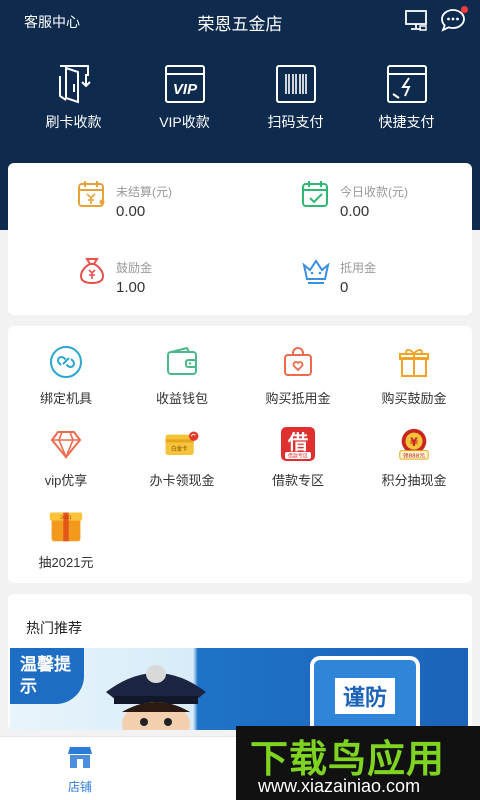 The image size is (480, 800). Describe the element at coordinates (374, 192) in the screenshot. I see `today-collection-label: 今日收款(元)` at that location.